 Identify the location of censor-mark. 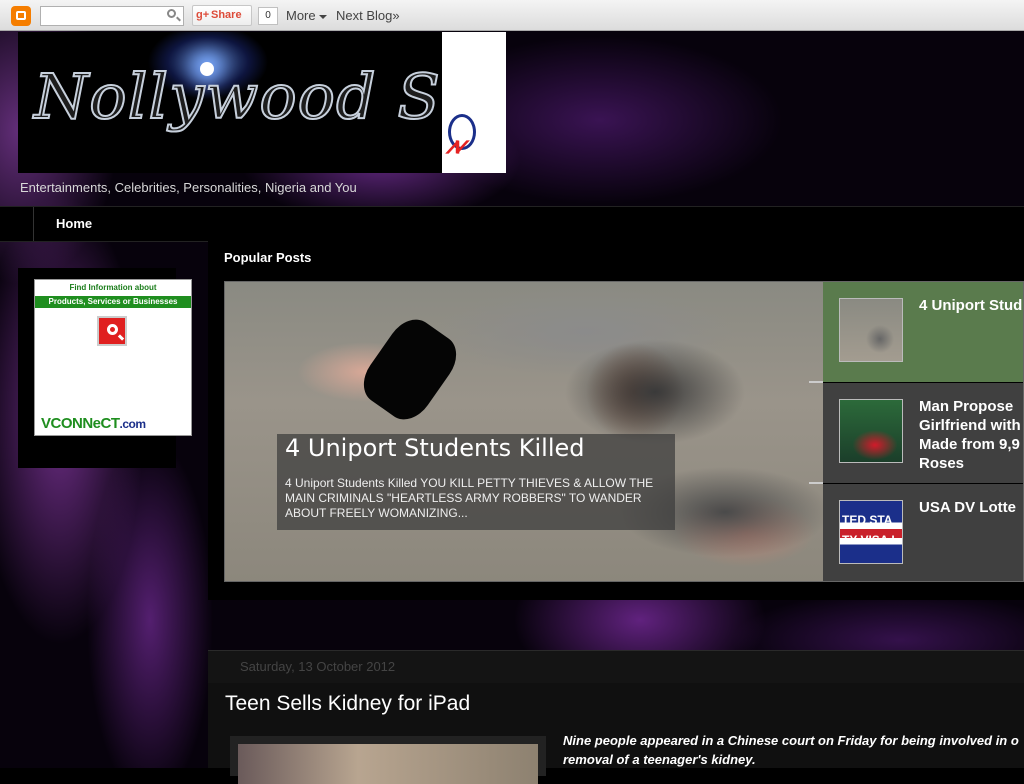
(410, 369).